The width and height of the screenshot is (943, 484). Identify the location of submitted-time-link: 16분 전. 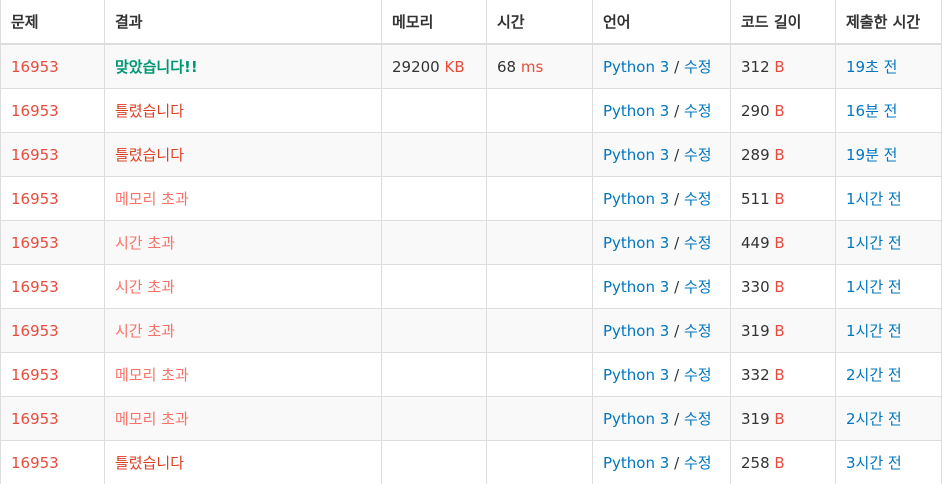
(871, 111).